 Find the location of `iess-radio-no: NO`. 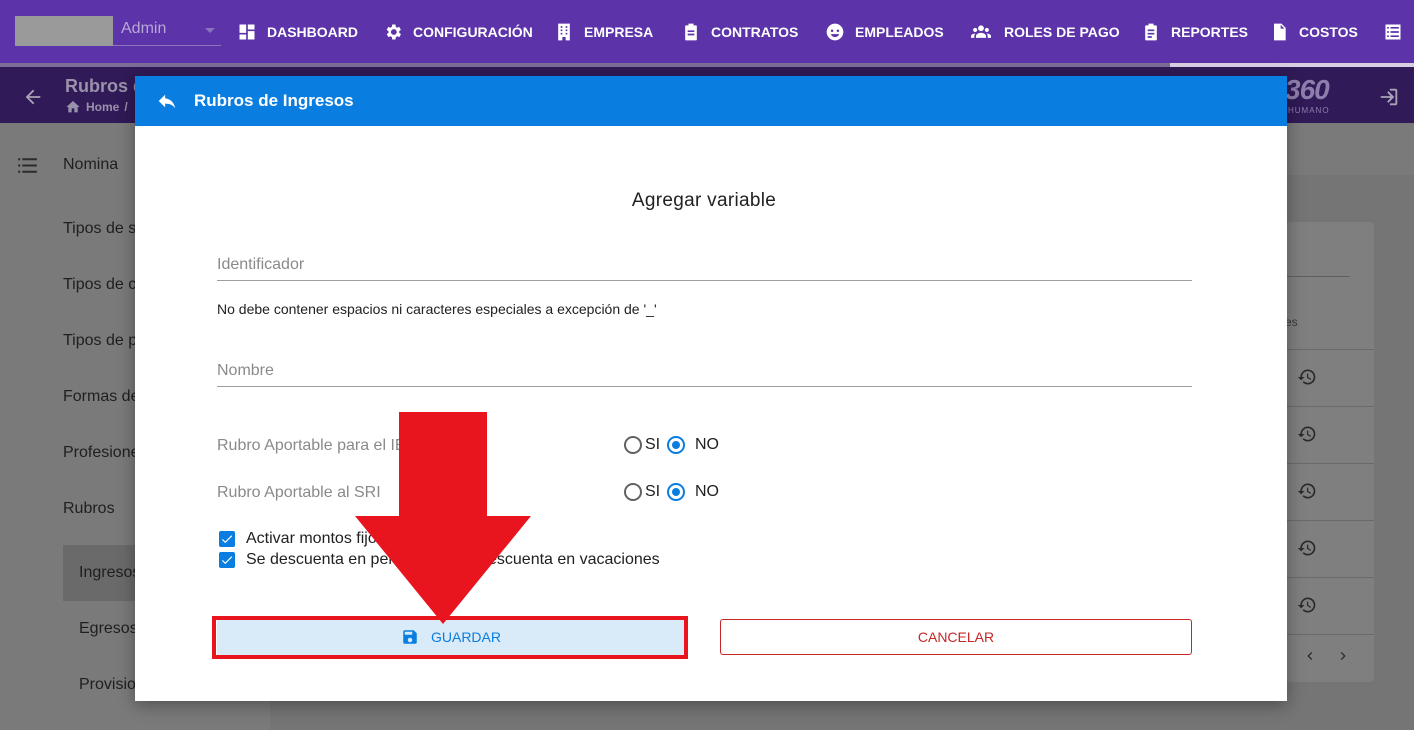

iess-radio-no: NO is located at coordinates (693, 445).